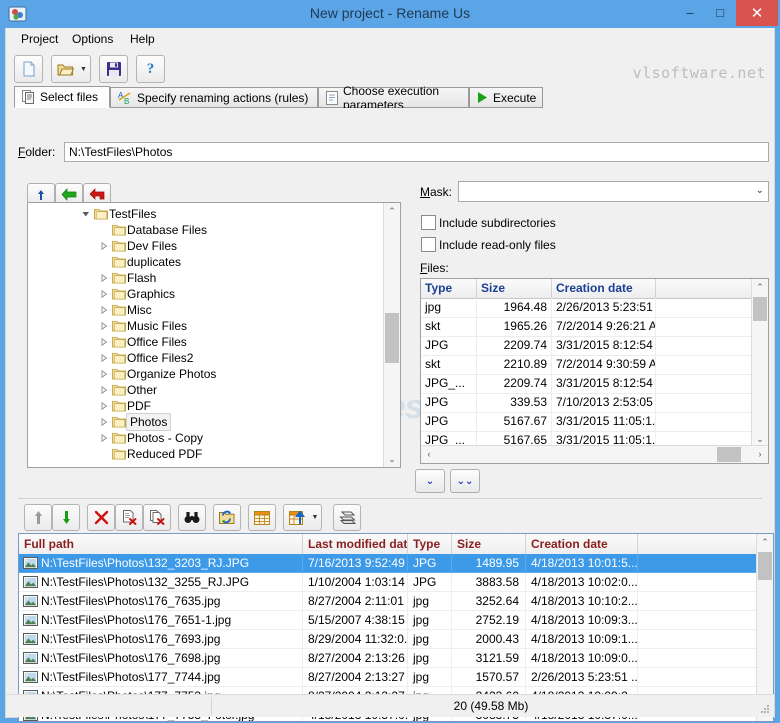 This screenshot has height=723, width=780. What do you see at coordinates (65, 69) in the screenshot?
I see `open-project-button` at bounding box center [65, 69].